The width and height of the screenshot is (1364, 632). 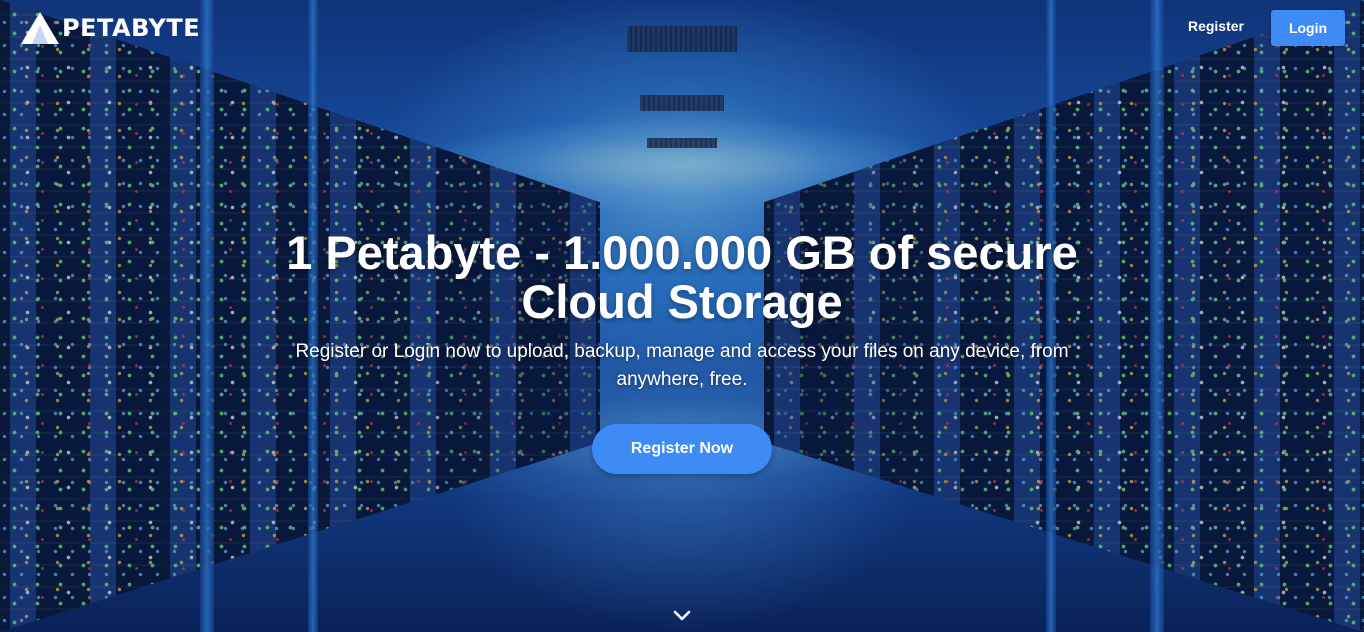 I want to click on brand-name: PETABYTE, so click(x=131, y=28).